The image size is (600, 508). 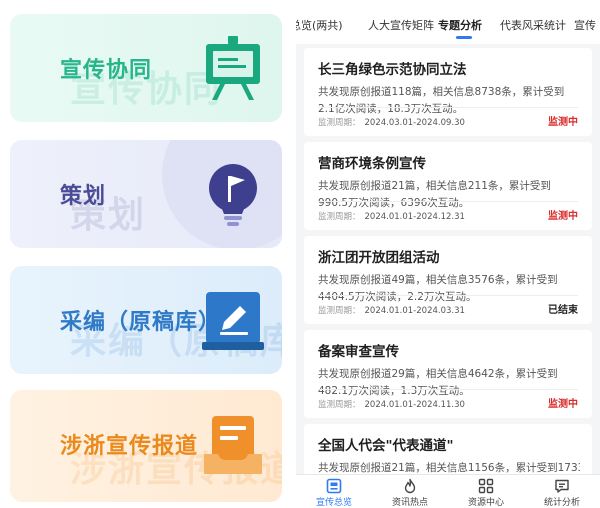 I want to click on period-dates: 2024.01.01-2024.03.31, so click(x=414, y=311).